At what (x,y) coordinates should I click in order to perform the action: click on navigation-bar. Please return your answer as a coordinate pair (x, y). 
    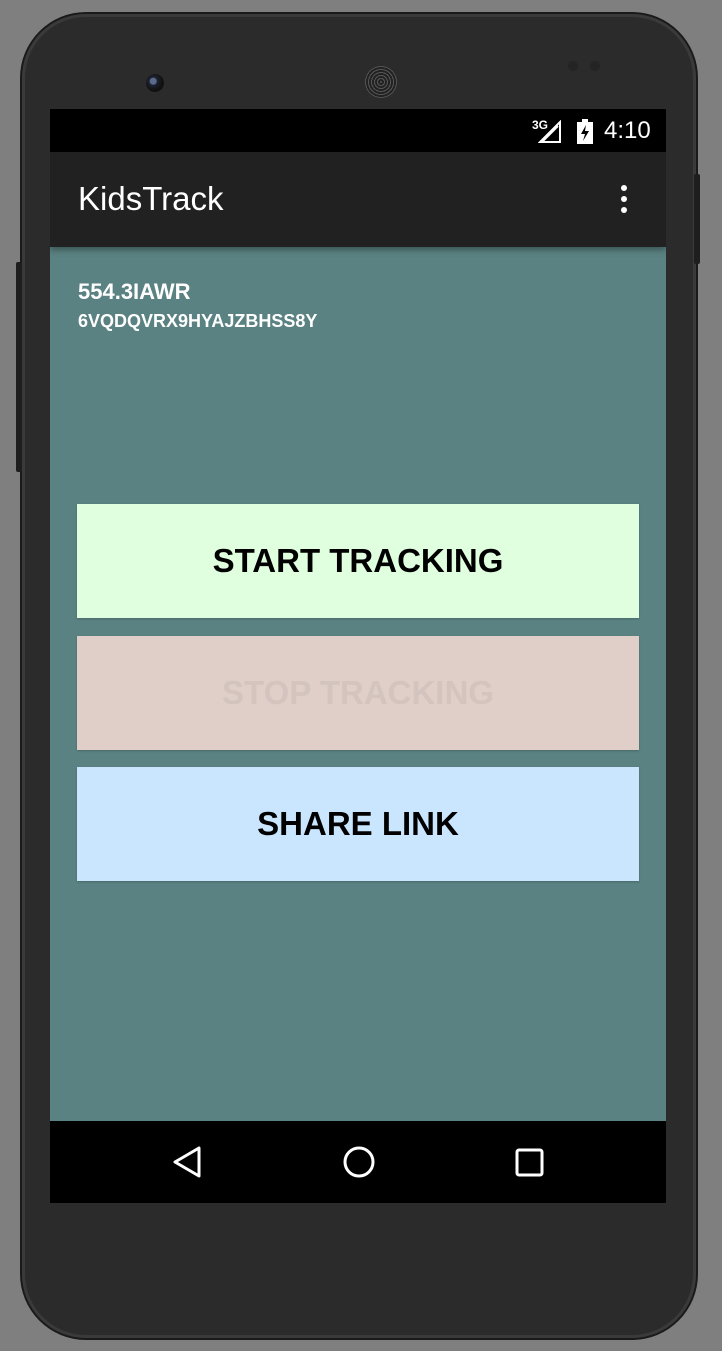
    Looking at the image, I should click on (358, 1162).